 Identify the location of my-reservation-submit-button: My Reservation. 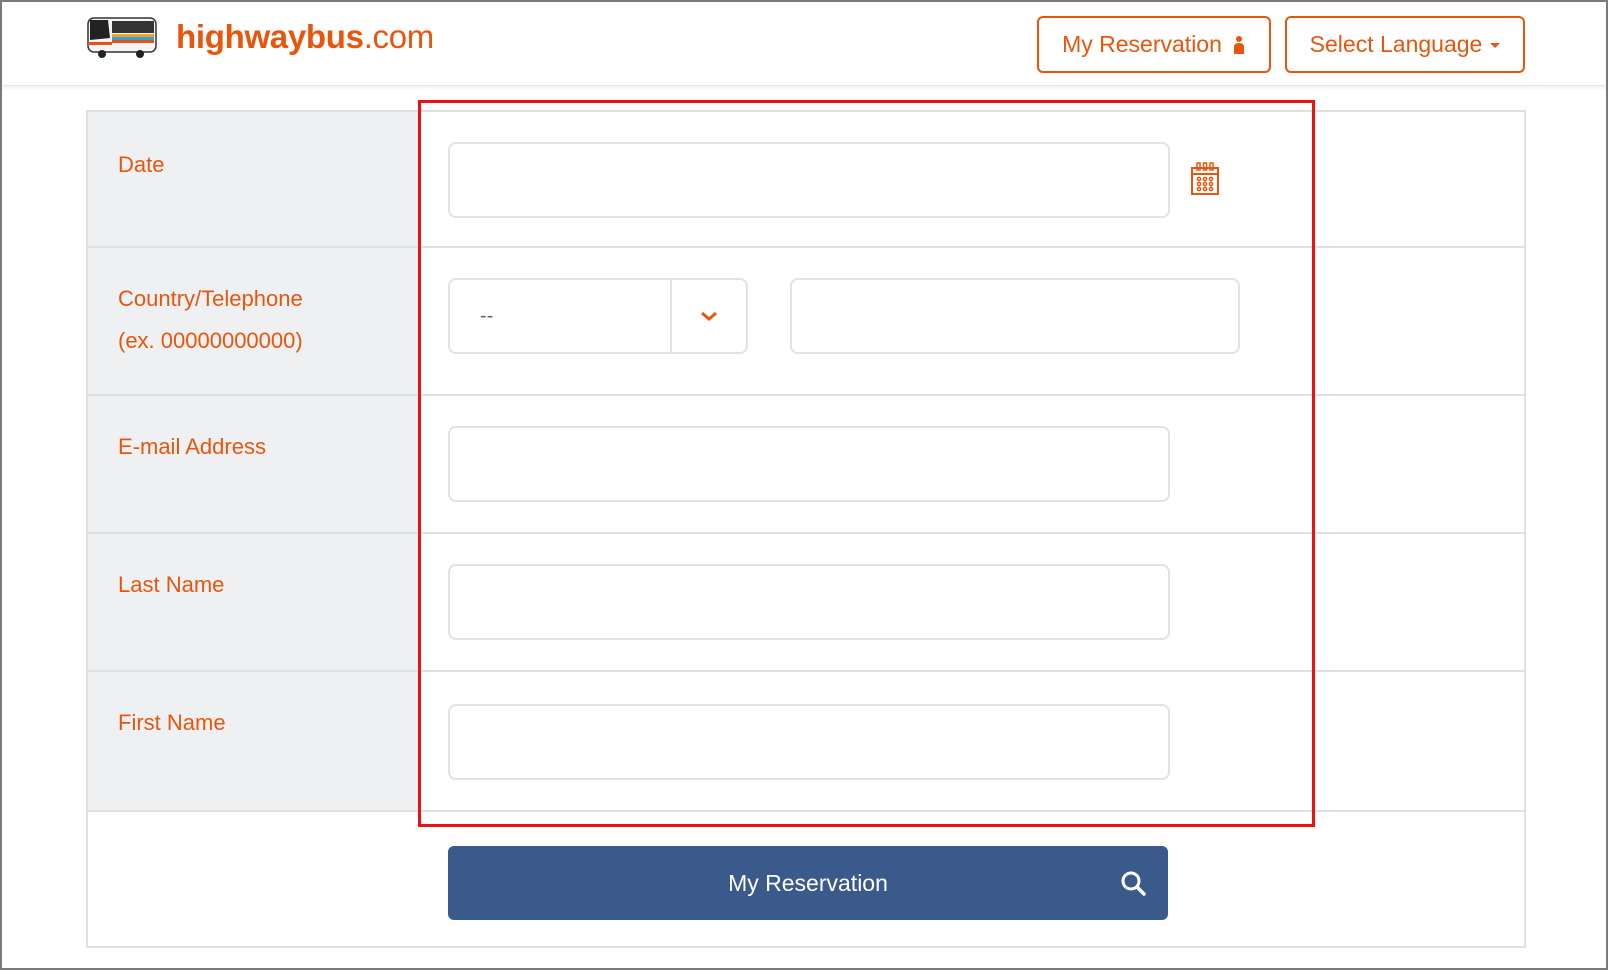
(808, 883).